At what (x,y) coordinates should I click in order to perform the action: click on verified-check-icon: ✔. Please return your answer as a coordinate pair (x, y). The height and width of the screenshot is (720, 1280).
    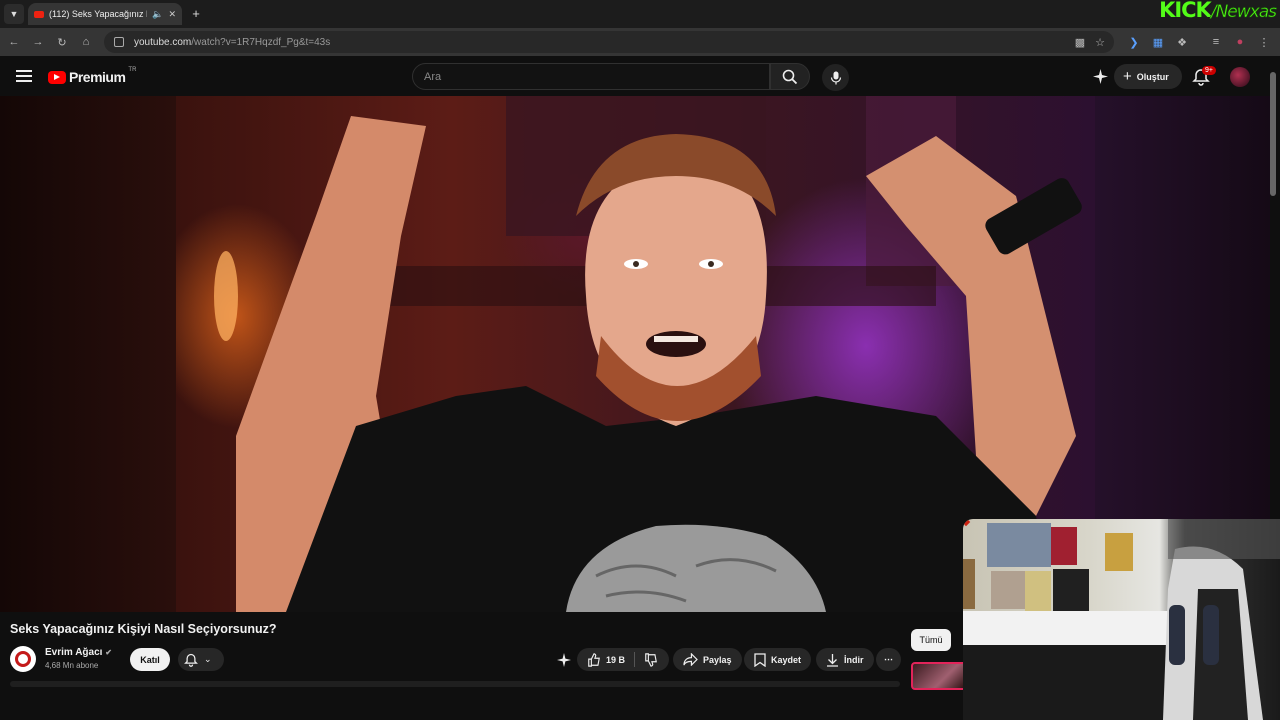
    Looking at the image, I should click on (108, 652).